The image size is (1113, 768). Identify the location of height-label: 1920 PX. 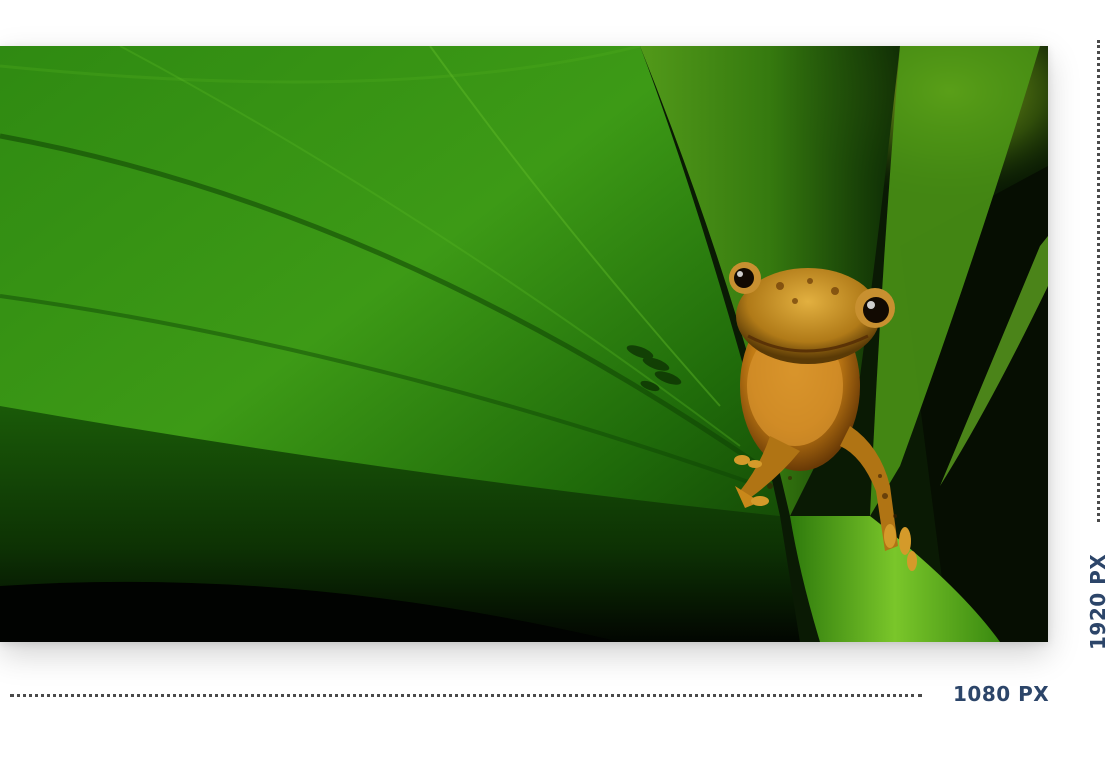
(1098, 601).